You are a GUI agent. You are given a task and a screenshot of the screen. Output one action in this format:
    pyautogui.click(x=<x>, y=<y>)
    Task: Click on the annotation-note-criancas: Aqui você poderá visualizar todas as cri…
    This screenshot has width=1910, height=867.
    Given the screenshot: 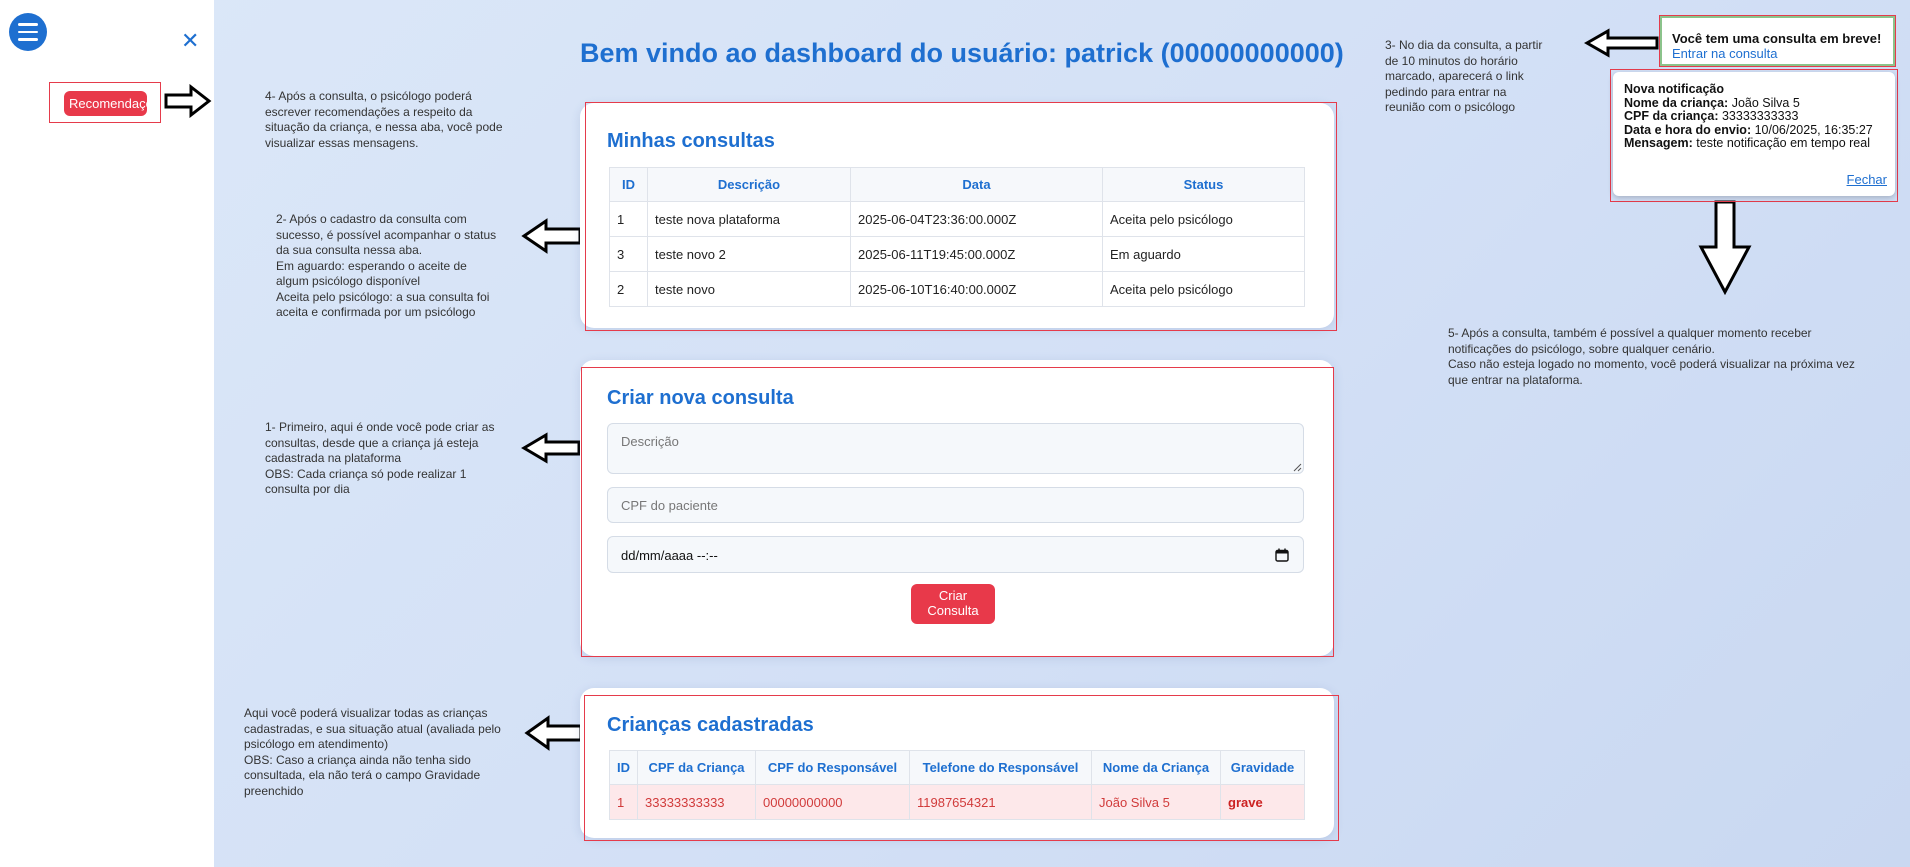 What is the action you would take?
    pyautogui.click(x=372, y=752)
    